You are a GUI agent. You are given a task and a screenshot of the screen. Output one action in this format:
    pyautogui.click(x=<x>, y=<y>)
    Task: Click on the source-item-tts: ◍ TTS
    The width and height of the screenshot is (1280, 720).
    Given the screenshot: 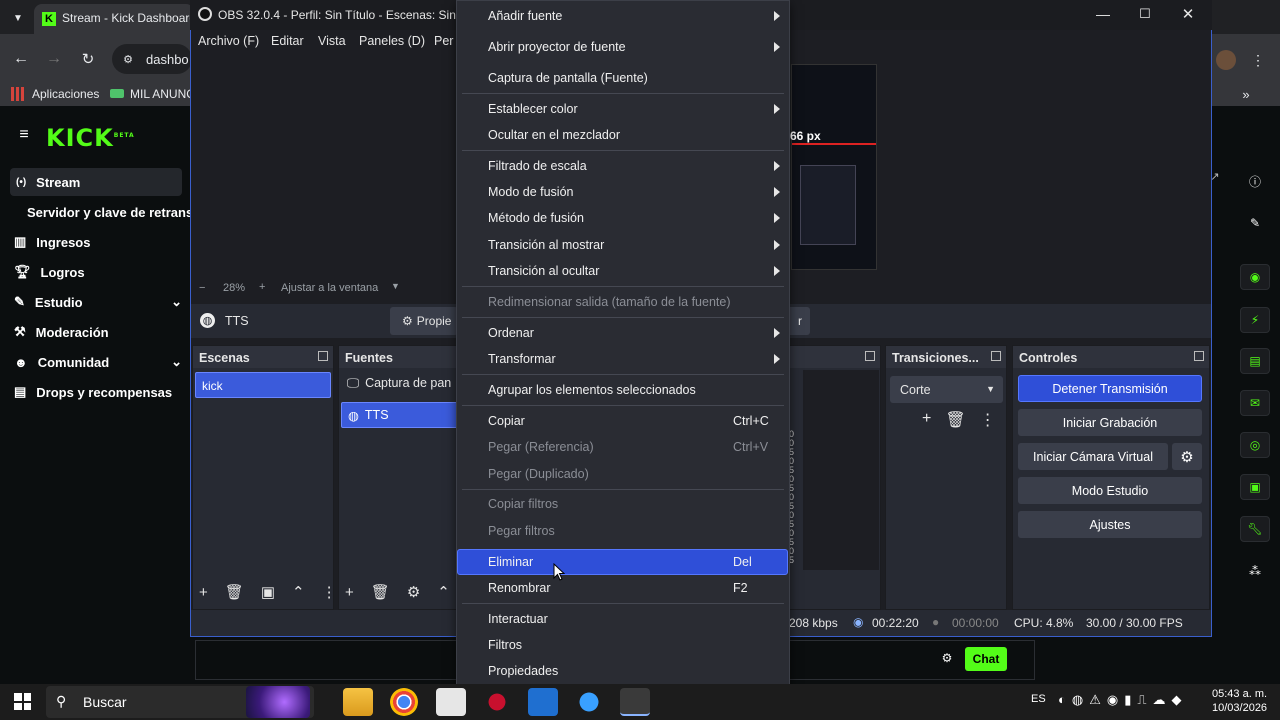 What is the action you would take?
    pyautogui.click(x=400, y=415)
    